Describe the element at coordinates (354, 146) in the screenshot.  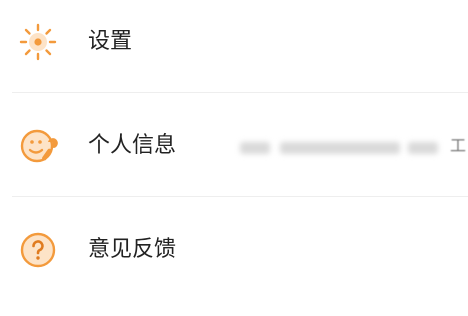
I see `blurred-profile-value: 工` at that location.